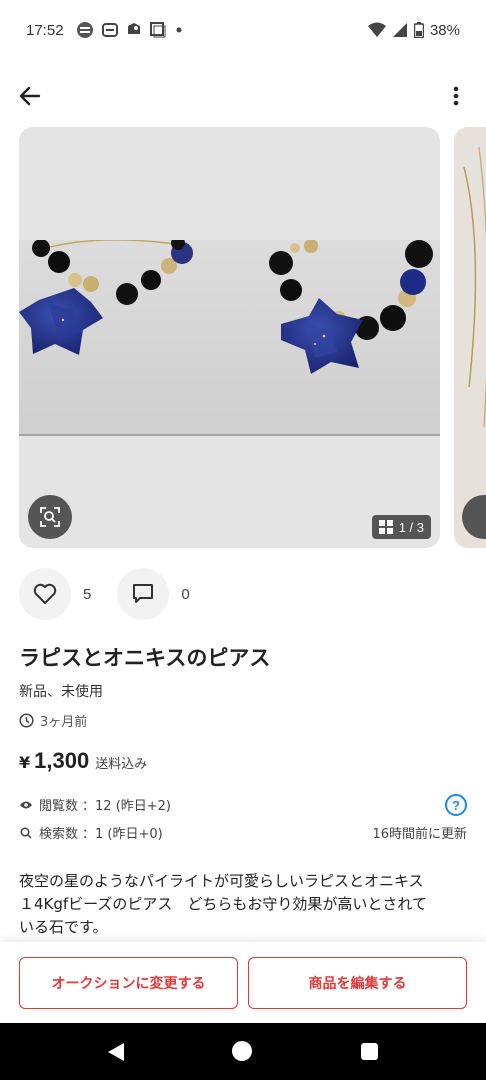 This screenshot has height=1080, width=486. I want to click on shipping-label: 送料込み, so click(121, 764).